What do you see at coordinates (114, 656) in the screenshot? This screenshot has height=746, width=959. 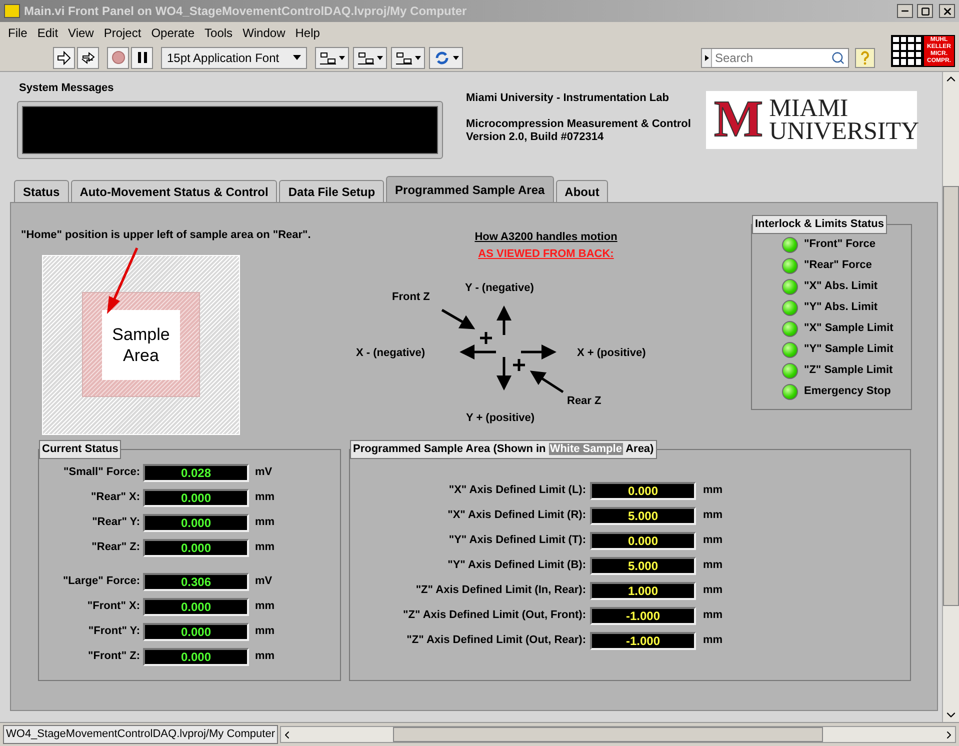 I see `field-label: "Front" Z:` at bounding box center [114, 656].